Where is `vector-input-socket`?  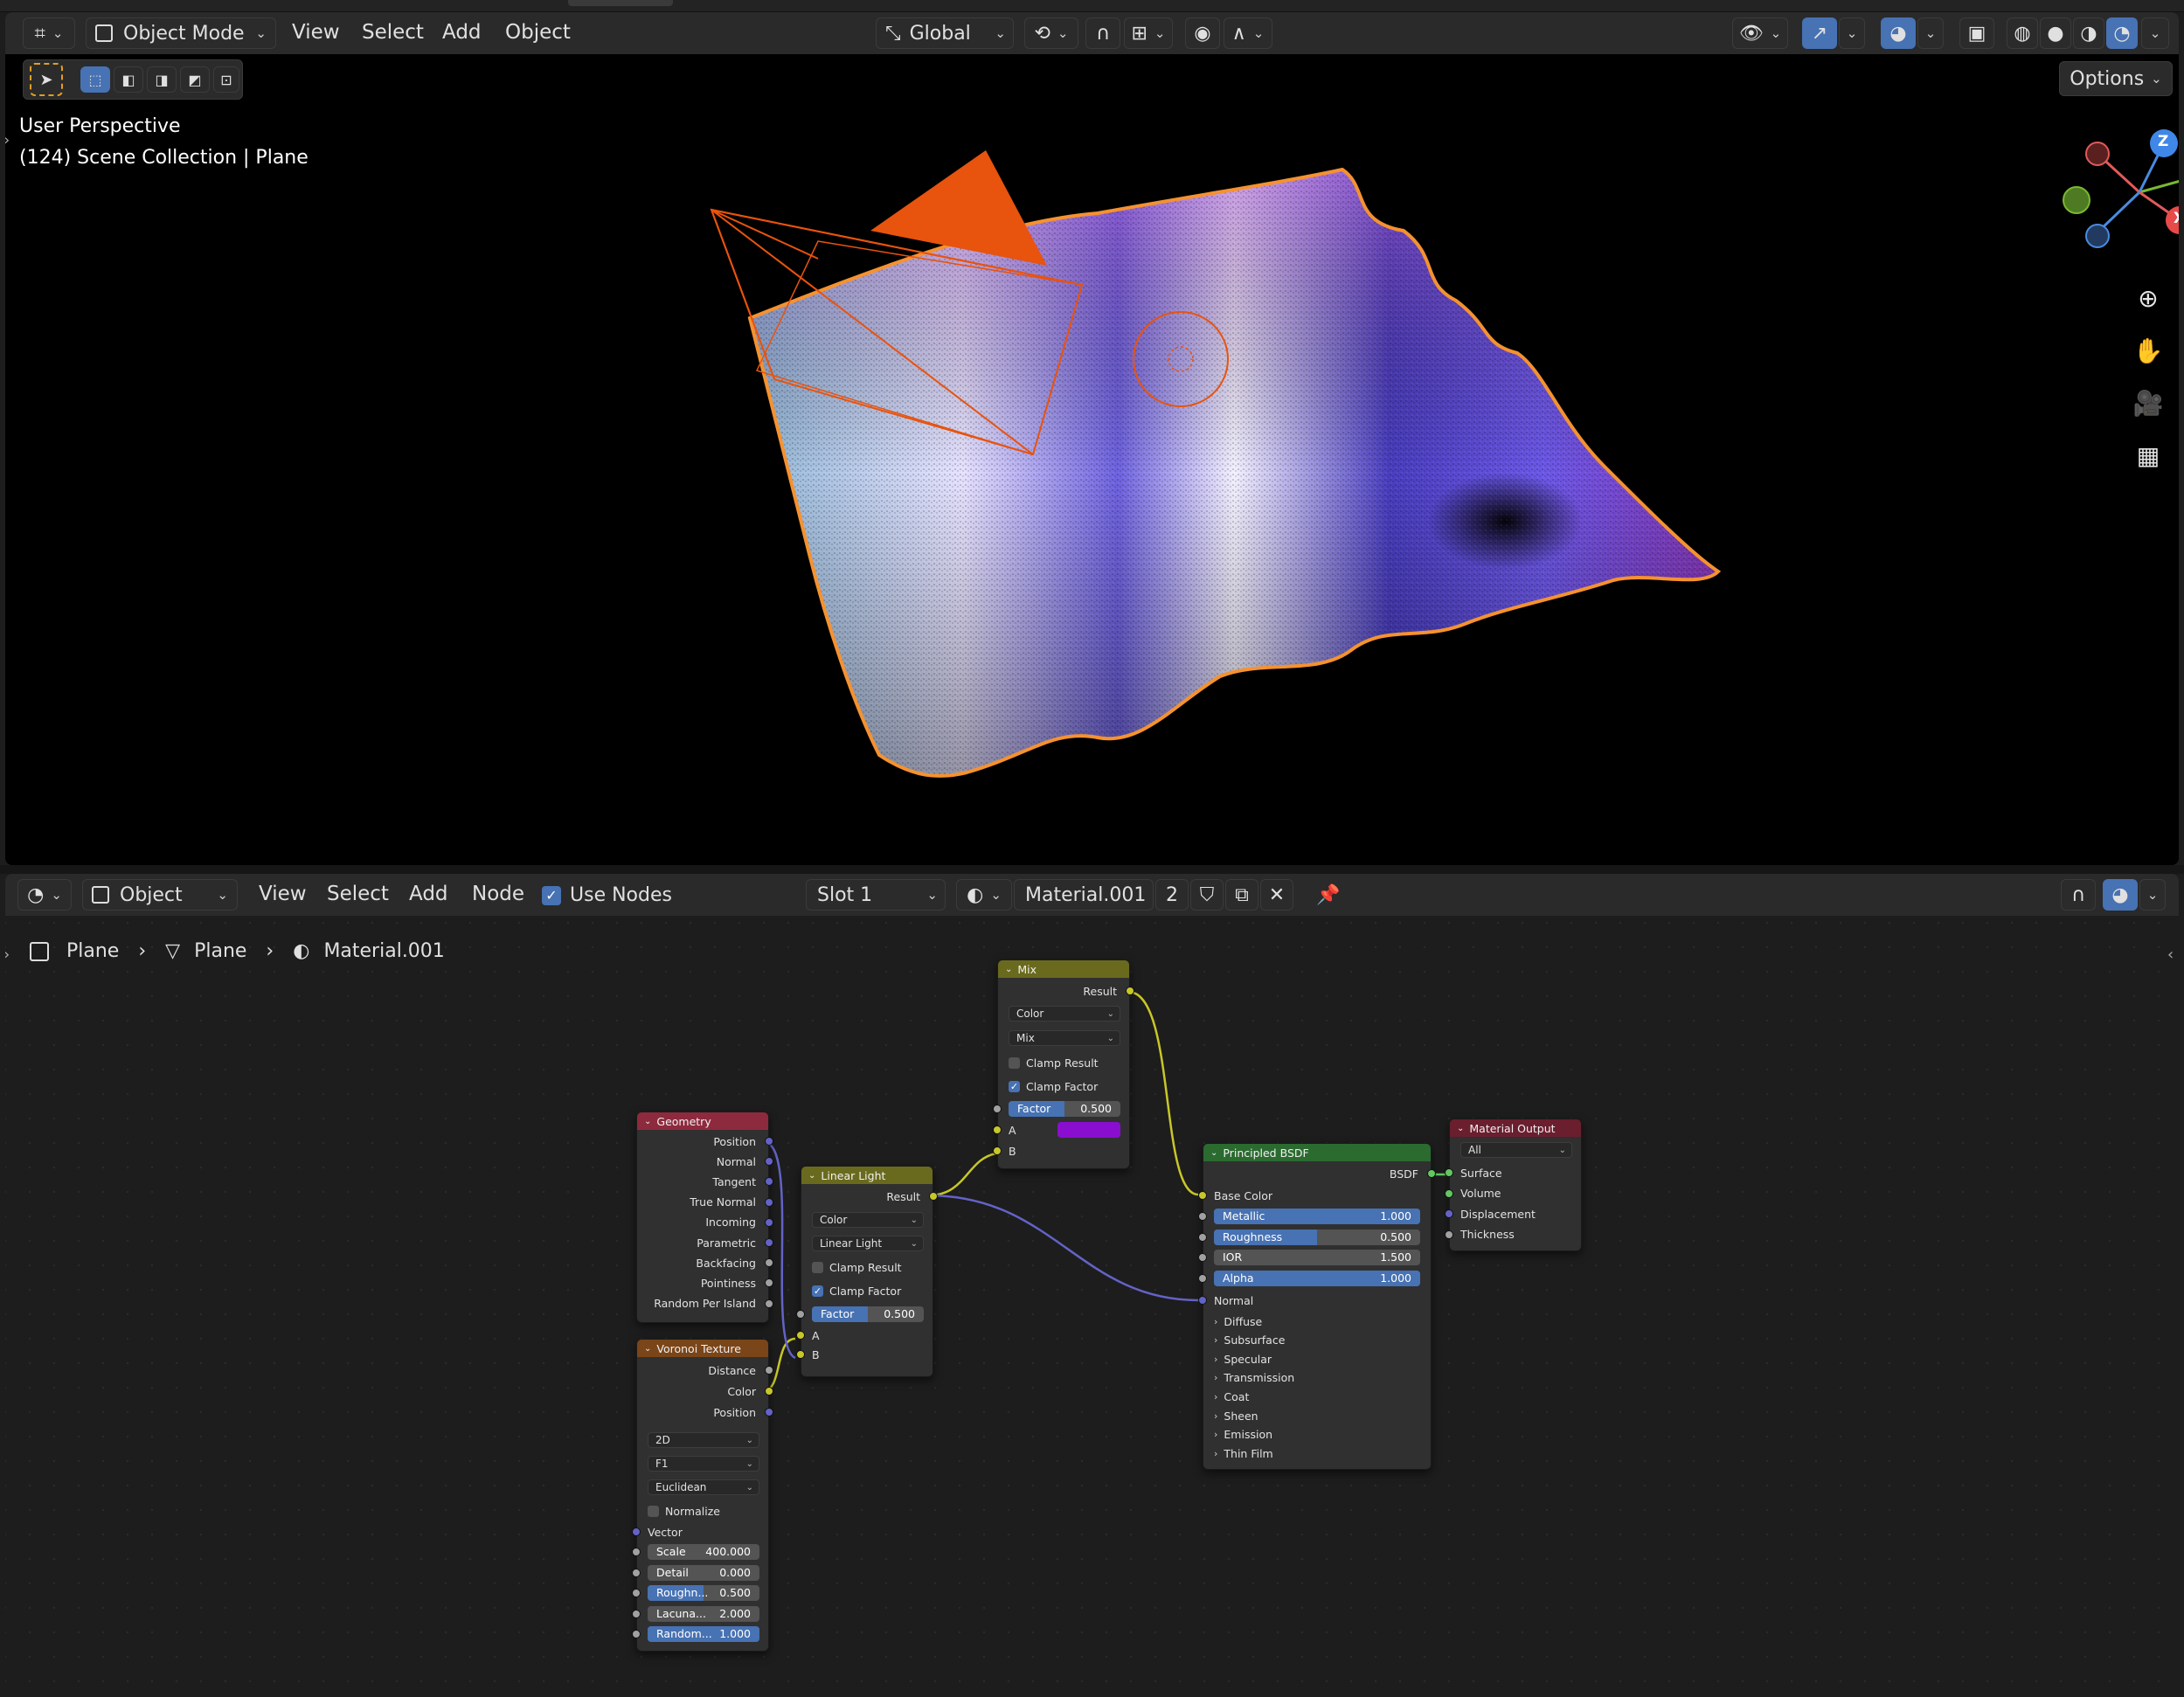
vector-input-socket is located at coordinates (636, 1532).